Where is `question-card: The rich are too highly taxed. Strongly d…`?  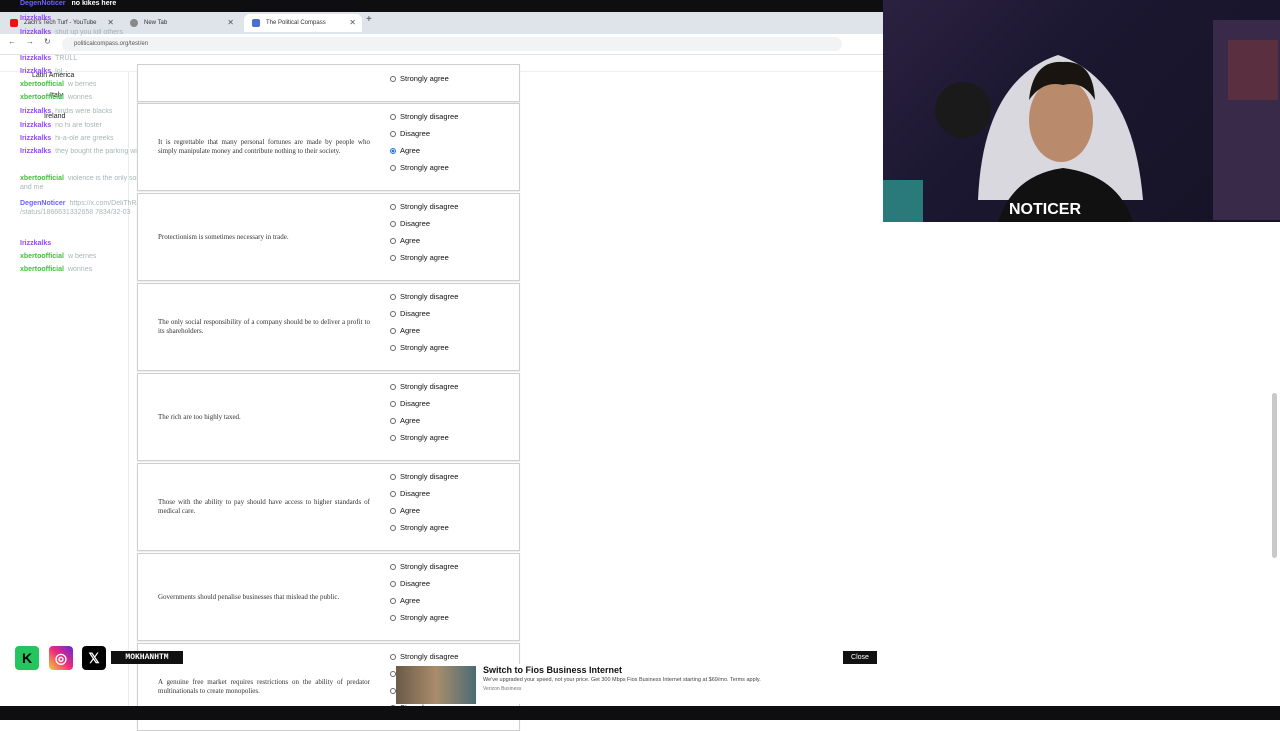
question-card: The rich are too highly taxed. Strongly d… is located at coordinates (328, 417).